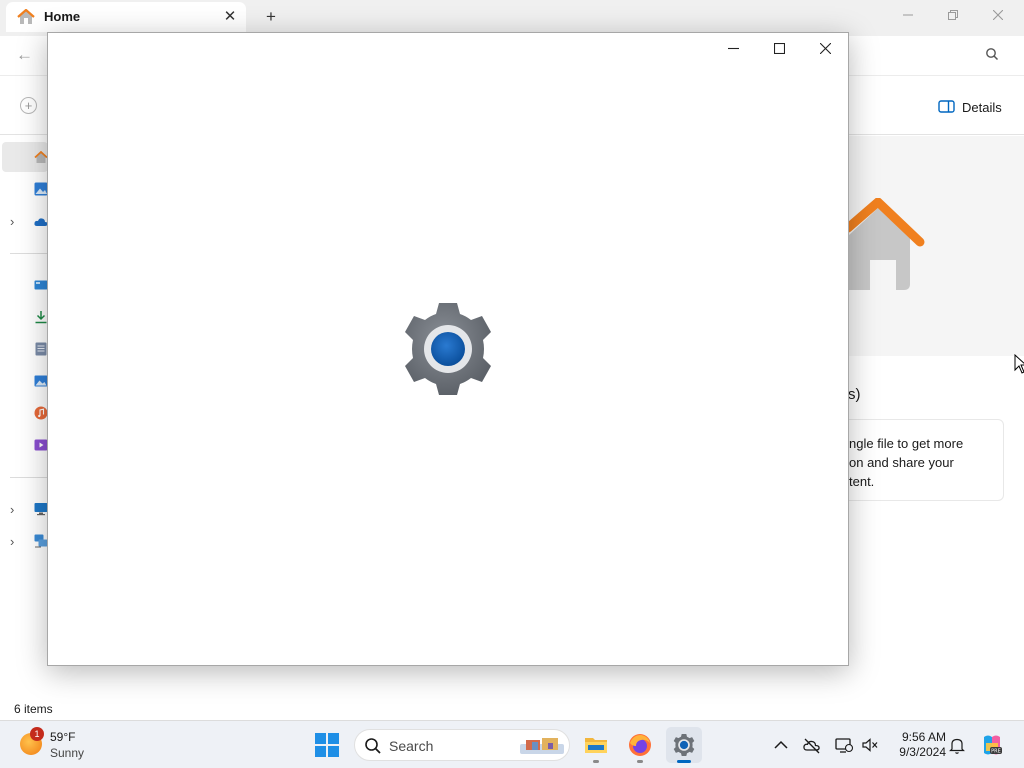  What do you see at coordinates (411, 746) in the screenshot?
I see `taskbar-search-label: Search` at bounding box center [411, 746].